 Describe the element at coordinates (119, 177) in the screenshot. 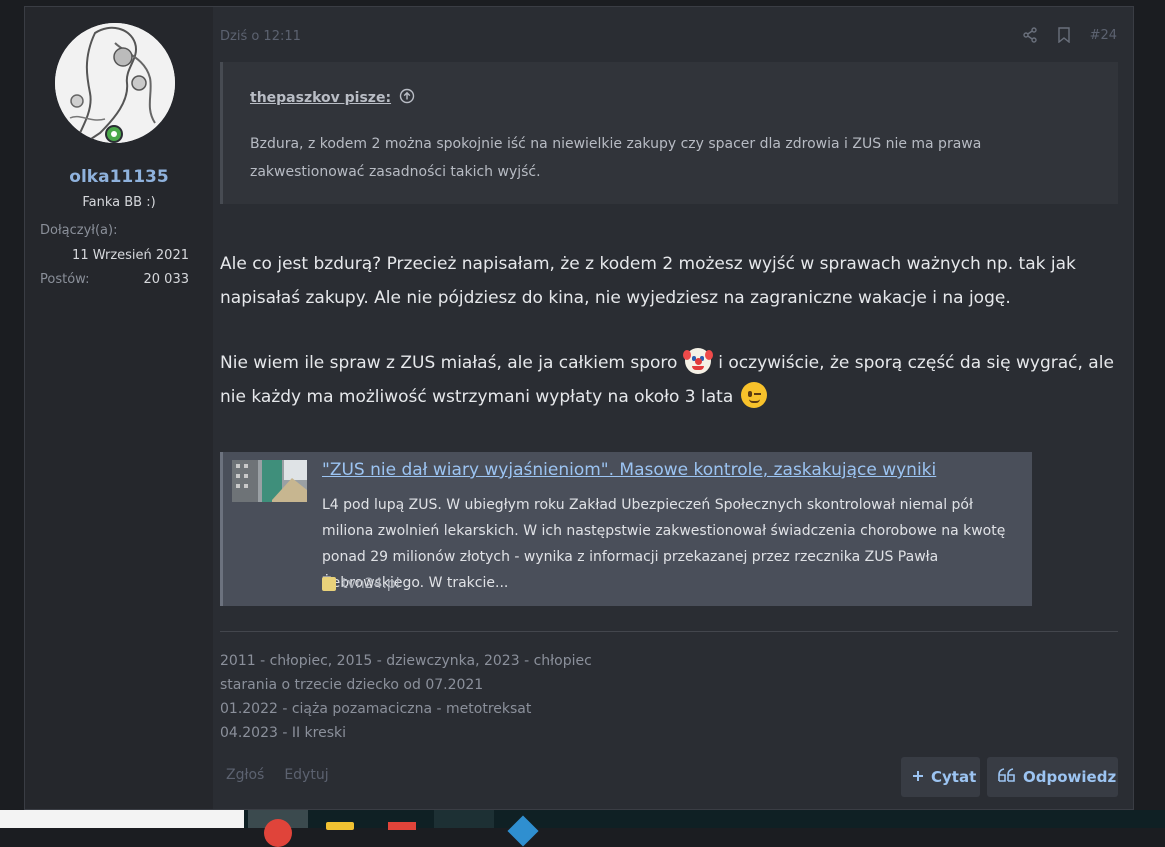

I see `username-link: olka11135` at that location.